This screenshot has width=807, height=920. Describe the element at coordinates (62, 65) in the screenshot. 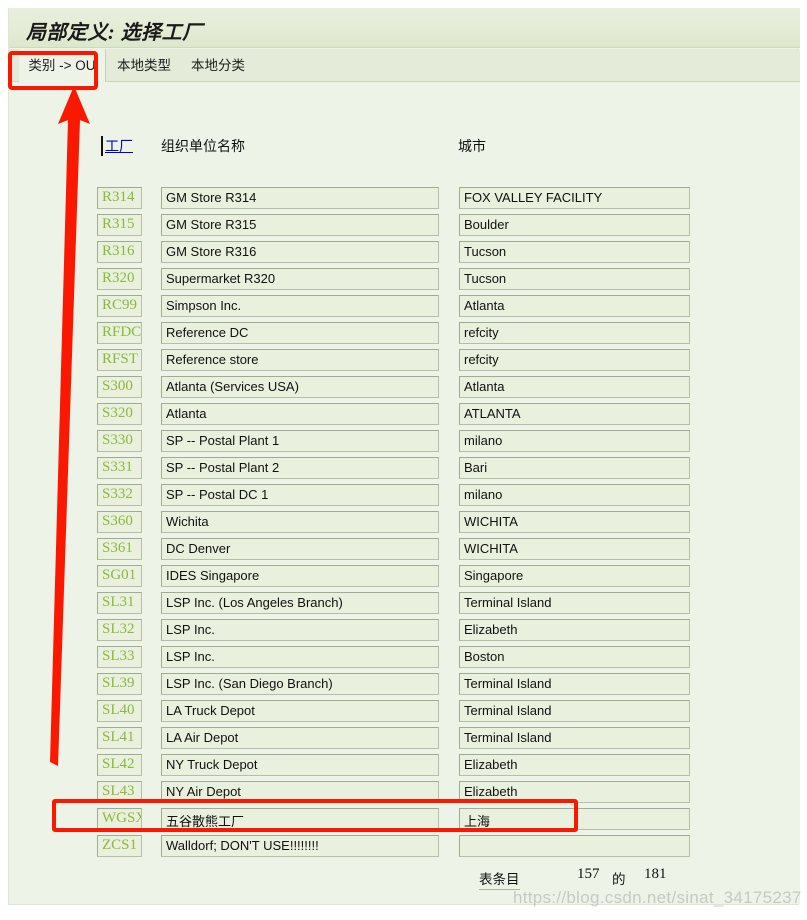

I see `tab-category-to-ou: 类别 -> OU` at that location.